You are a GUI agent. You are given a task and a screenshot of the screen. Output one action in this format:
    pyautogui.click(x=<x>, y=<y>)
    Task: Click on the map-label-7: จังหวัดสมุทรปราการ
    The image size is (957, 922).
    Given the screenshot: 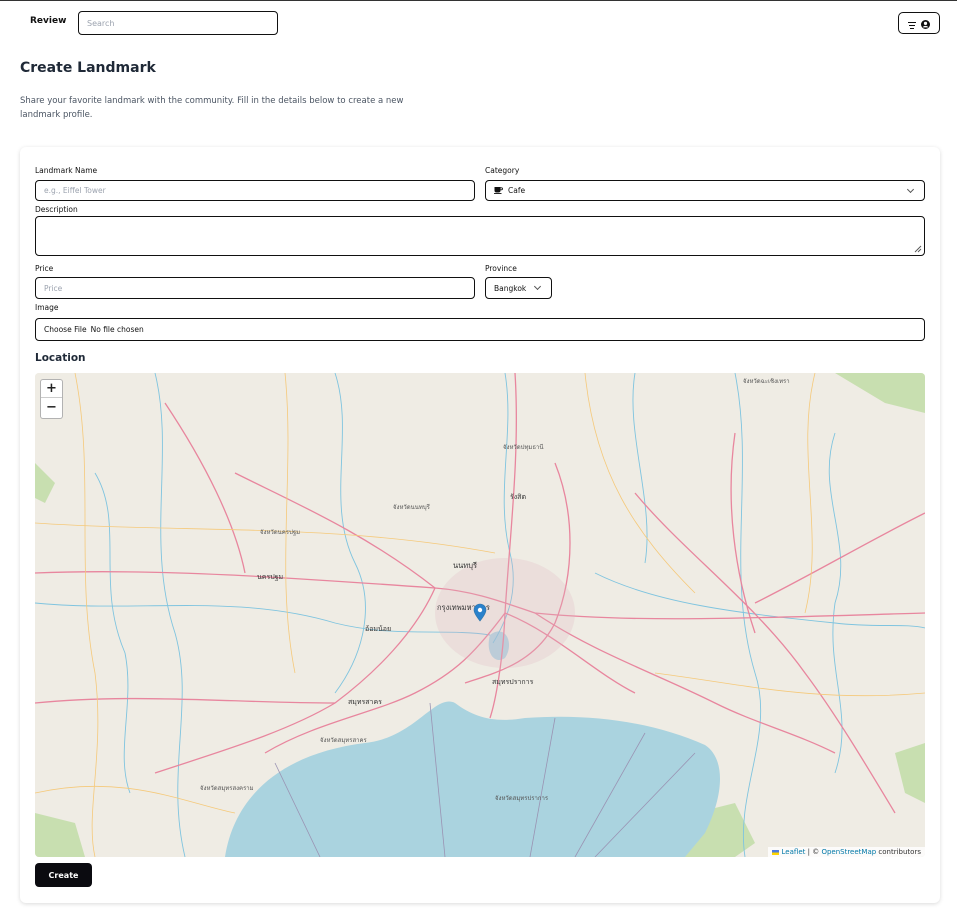 What is the action you would take?
    pyautogui.click(x=522, y=798)
    